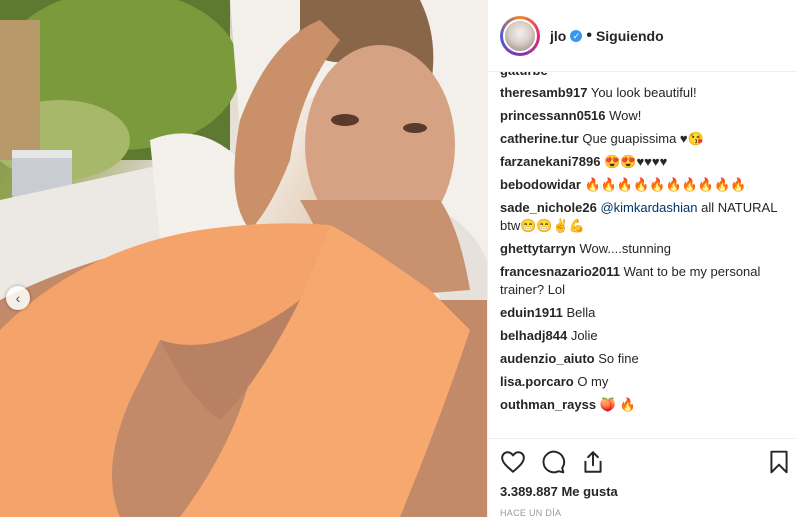 This screenshot has width=797, height=518. I want to click on comment-item: catherine.tur Que guapissima ♥😘, so click(646, 139).